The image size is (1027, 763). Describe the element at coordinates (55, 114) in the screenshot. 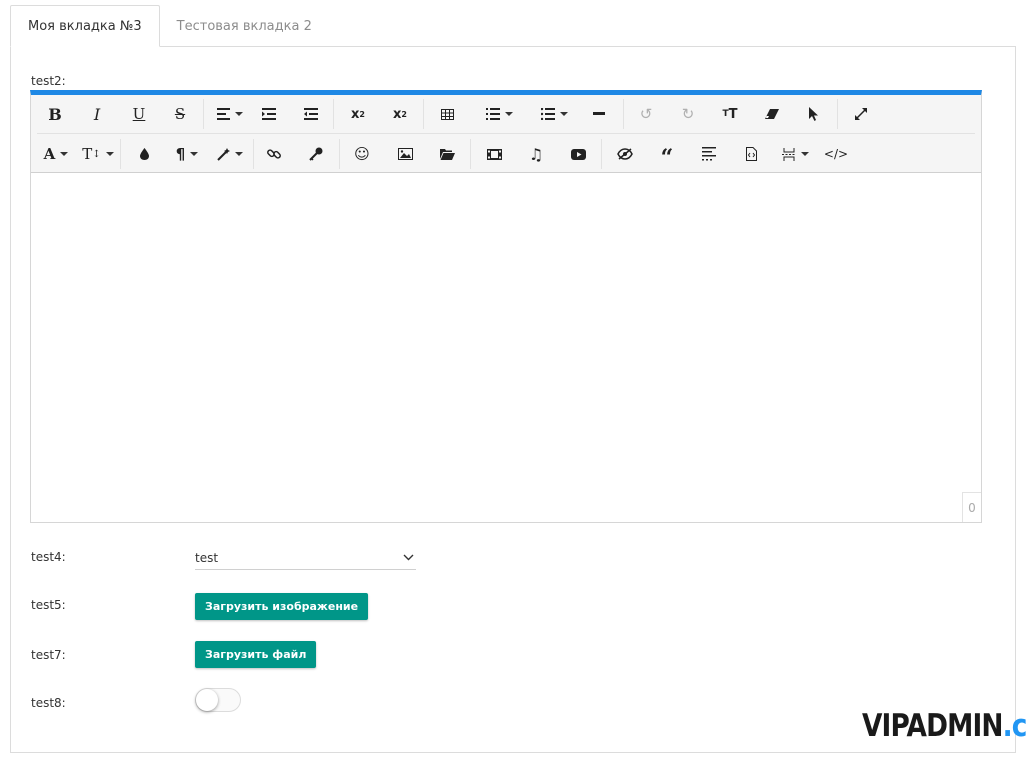

I see `bold-icon: B` at that location.